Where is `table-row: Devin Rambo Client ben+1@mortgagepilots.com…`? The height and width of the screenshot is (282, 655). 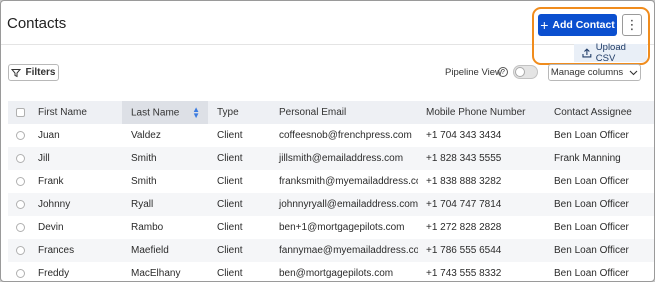 table-row: Devin Rambo Client ben+1@mortgagepilots.com… is located at coordinates (331, 227).